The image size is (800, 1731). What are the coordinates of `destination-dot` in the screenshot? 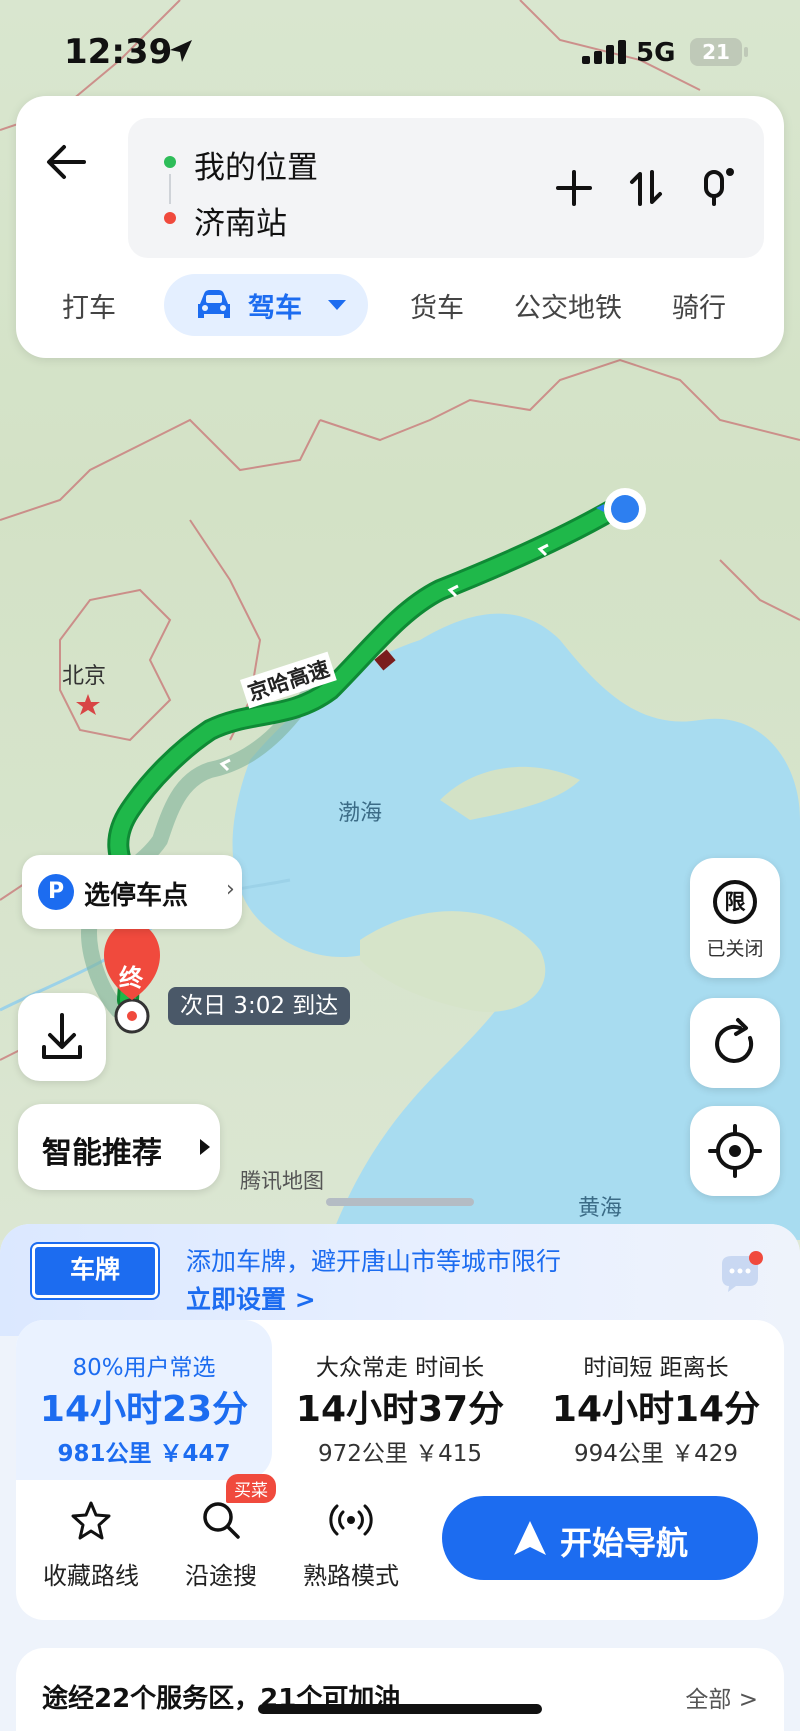 It's located at (170, 218).